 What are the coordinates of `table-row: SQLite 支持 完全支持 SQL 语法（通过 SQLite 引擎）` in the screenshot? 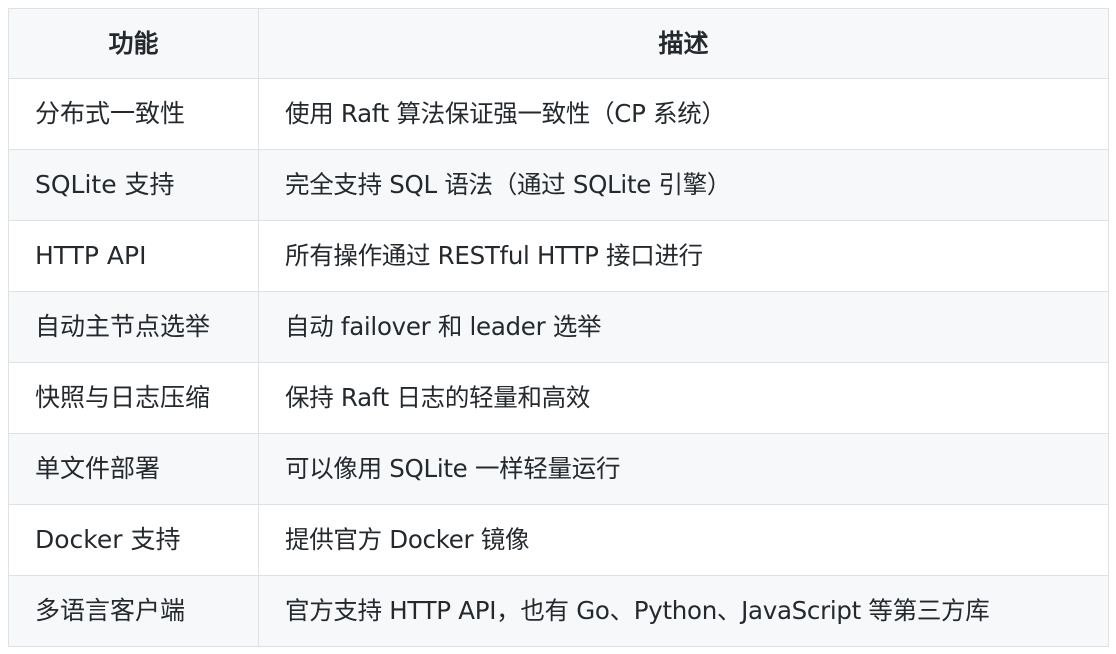 It's located at (558, 185).